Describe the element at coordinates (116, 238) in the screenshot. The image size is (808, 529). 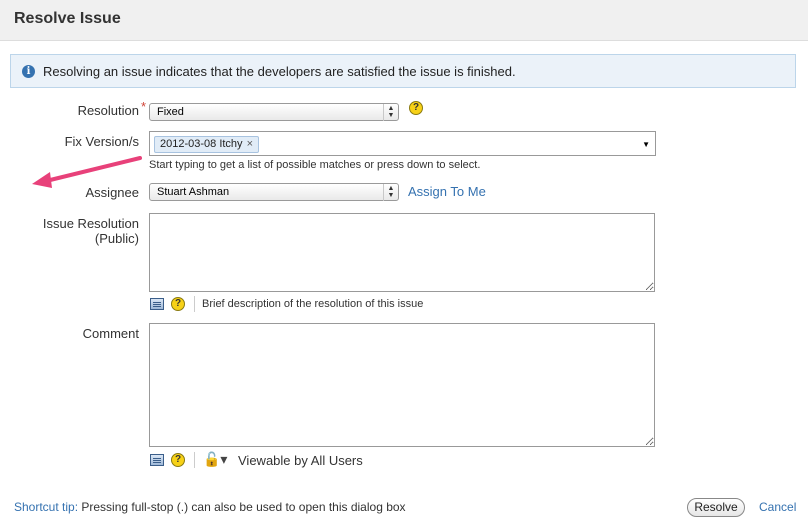
I see `issue-resolution-label-line2: (Public)` at that location.